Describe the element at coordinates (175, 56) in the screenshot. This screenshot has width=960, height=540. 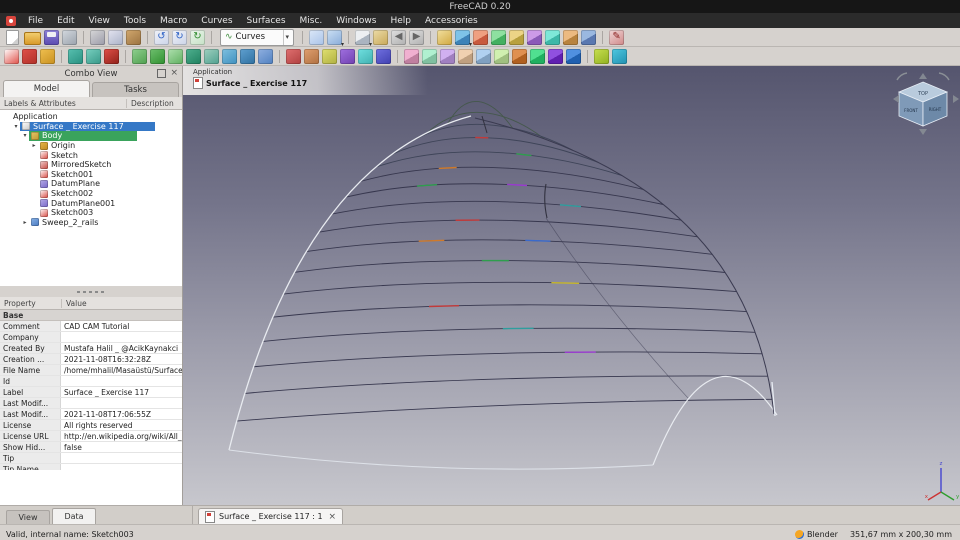
I see `curve-blend-icon` at that location.